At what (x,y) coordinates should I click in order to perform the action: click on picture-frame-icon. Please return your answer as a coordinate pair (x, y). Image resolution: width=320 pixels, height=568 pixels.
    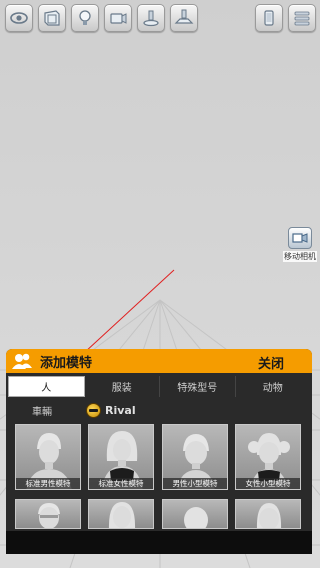
    Looking at the image, I should click on (52, 18).